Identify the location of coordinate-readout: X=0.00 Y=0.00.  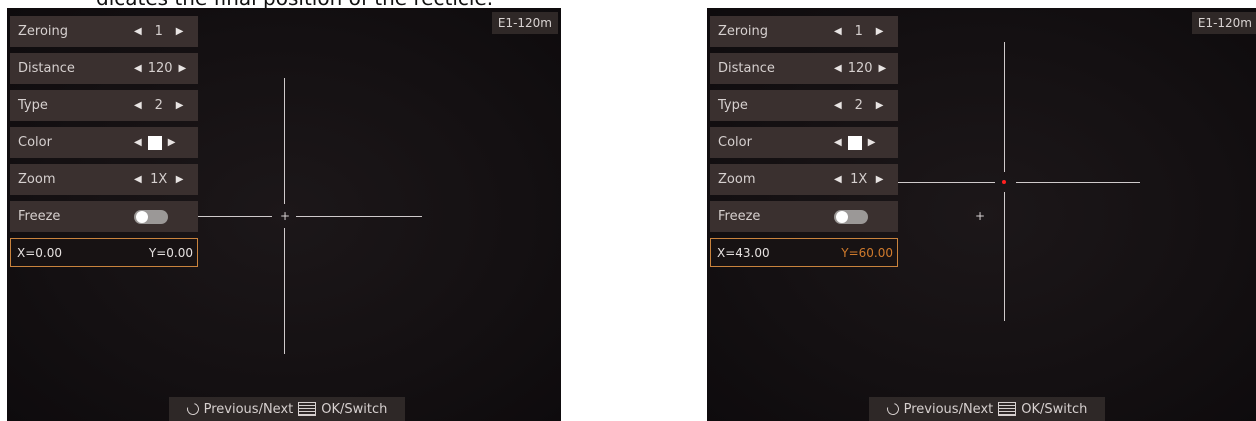
(104, 252).